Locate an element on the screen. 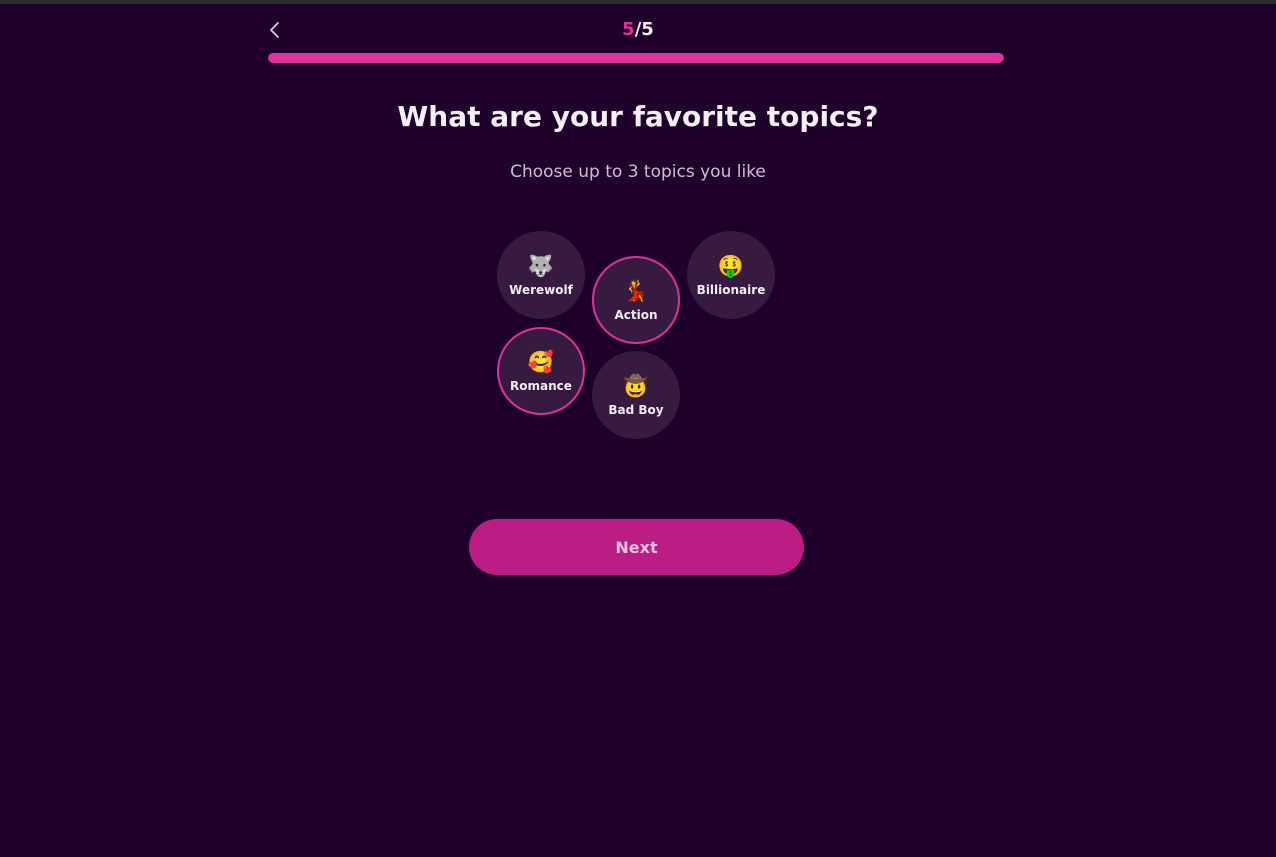 This screenshot has width=1276, height=857. cowboy-face-icon: 🤠 is located at coordinates (636, 385).